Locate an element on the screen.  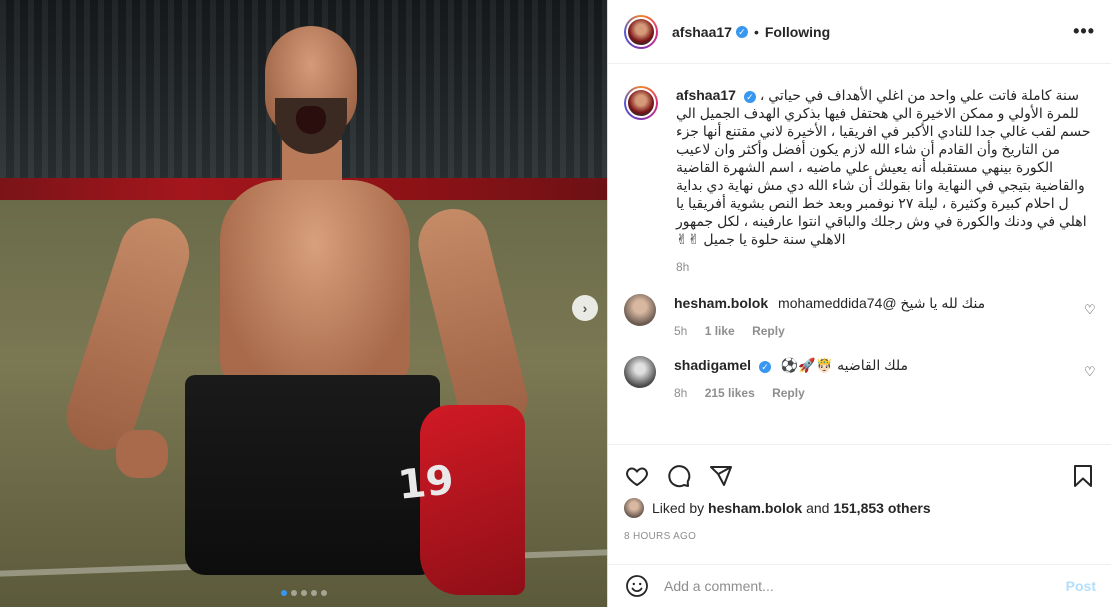
caption-meta: 8h is located at coordinates (886, 267).